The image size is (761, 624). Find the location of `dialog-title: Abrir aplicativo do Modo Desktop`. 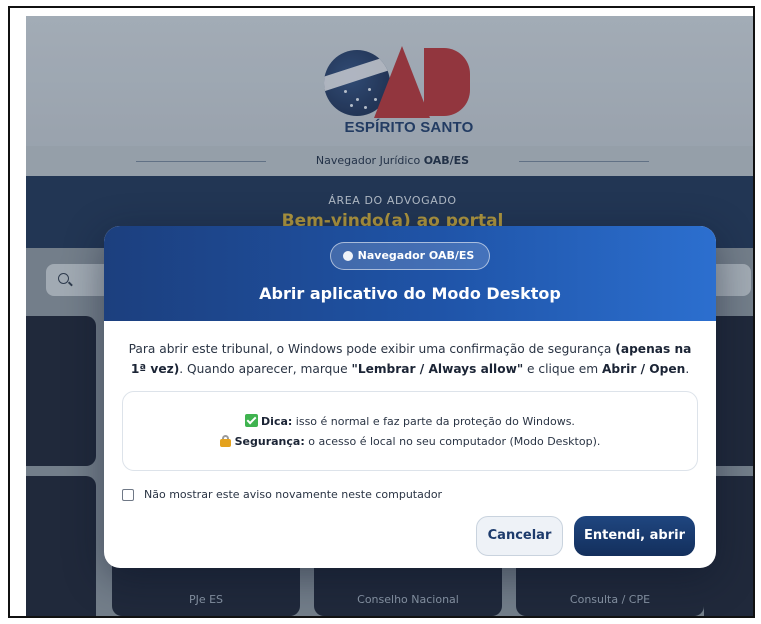

dialog-title: Abrir aplicativo do Modo Desktop is located at coordinates (410, 293).